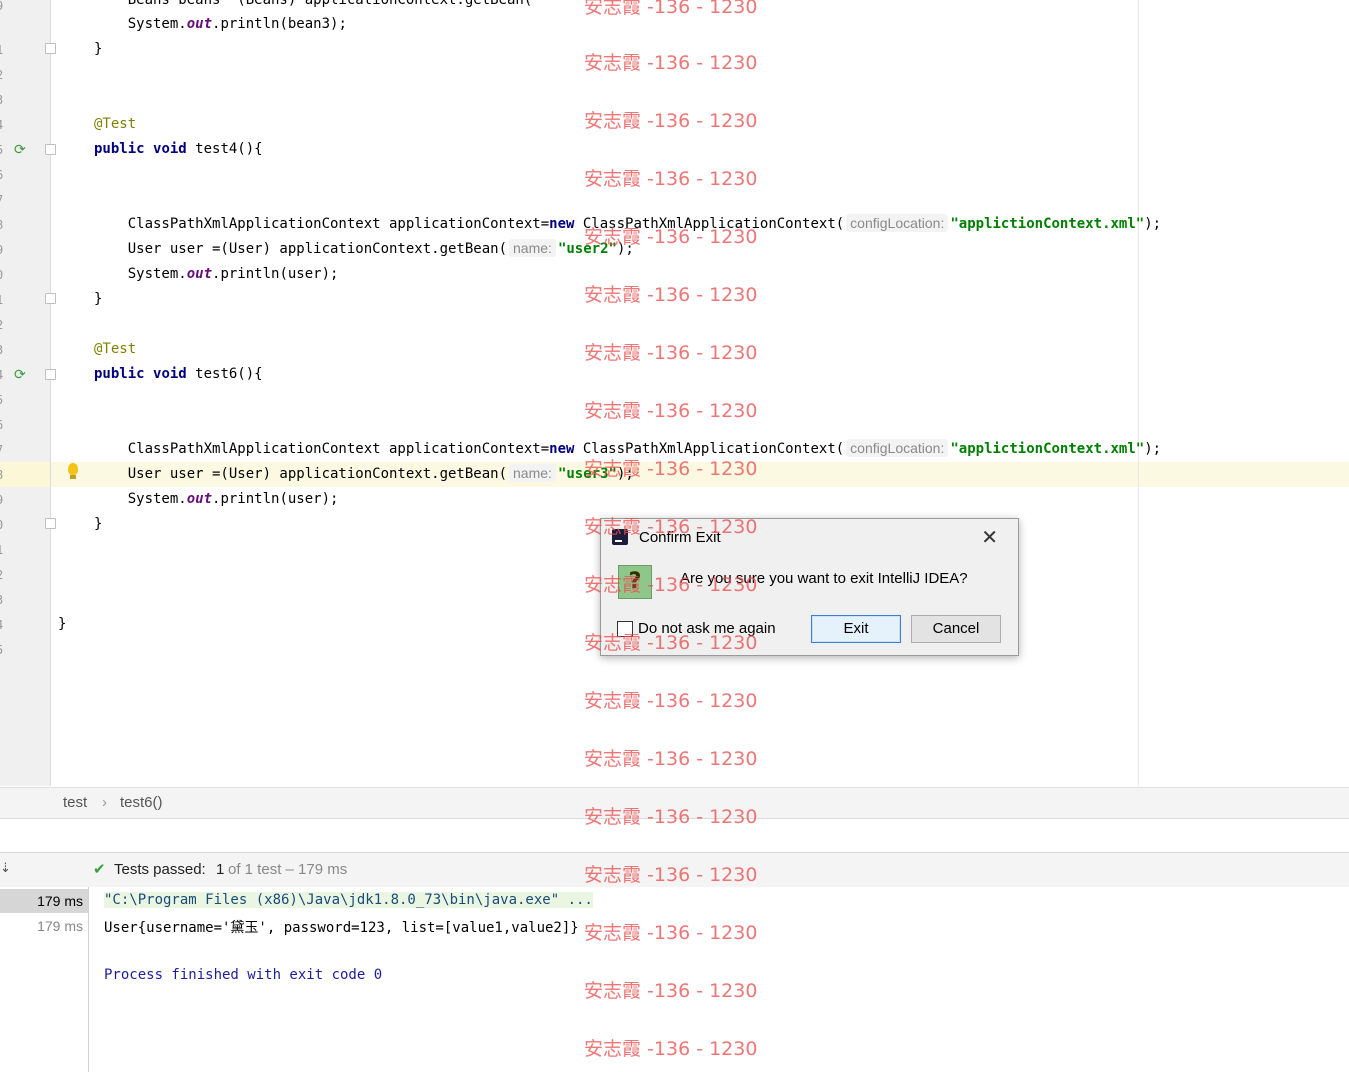  Describe the element at coordinates (178, 149) in the screenshot. I see `method-signature-test4: public void test4(){` at that location.